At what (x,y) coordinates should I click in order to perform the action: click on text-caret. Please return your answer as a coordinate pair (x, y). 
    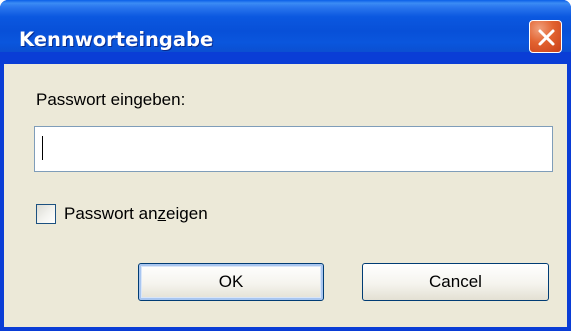
    Looking at the image, I should click on (42, 148).